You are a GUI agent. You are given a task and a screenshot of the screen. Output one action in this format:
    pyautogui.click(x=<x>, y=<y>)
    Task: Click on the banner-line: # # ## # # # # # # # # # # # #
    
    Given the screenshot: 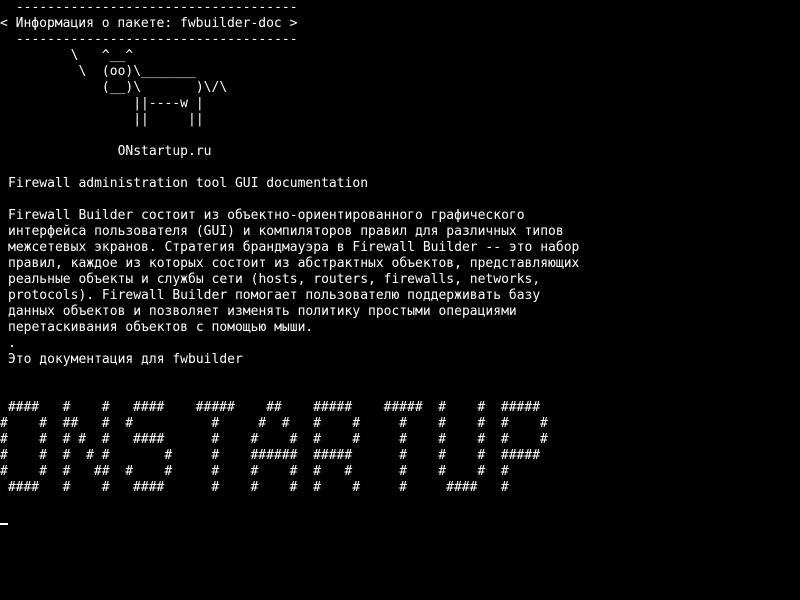 What is the action you would take?
    pyautogui.click(x=274, y=423)
    